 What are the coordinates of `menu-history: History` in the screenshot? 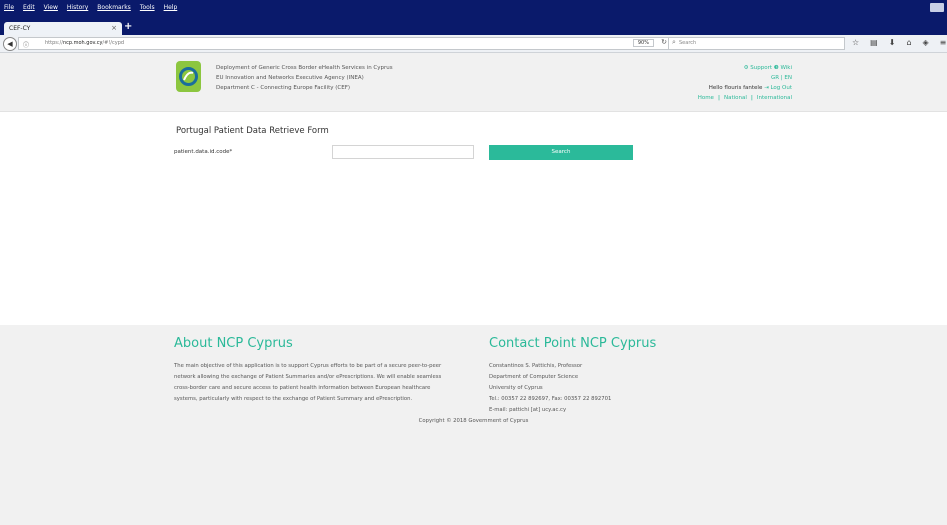 It's located at (77, 7).